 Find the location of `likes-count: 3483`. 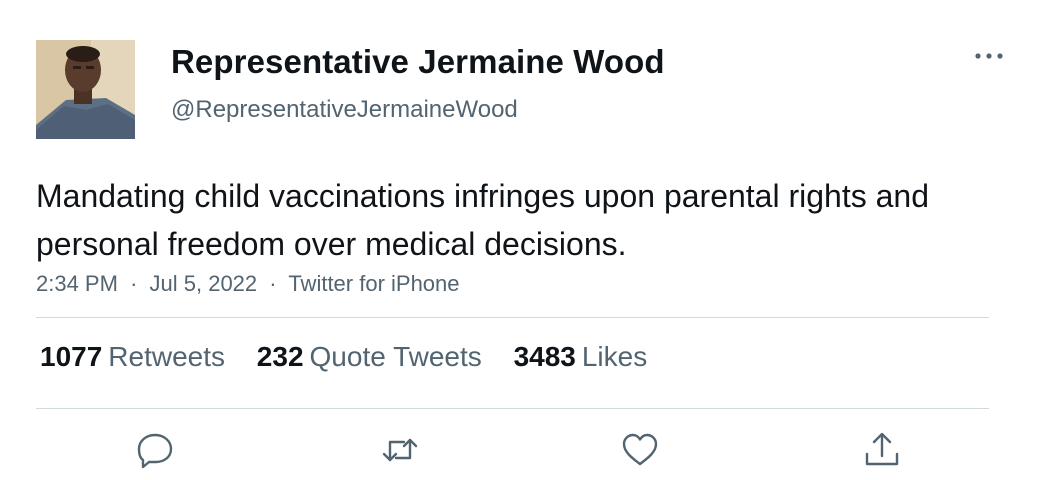

likes-count: 3483 is located at coordinates (544, 356).